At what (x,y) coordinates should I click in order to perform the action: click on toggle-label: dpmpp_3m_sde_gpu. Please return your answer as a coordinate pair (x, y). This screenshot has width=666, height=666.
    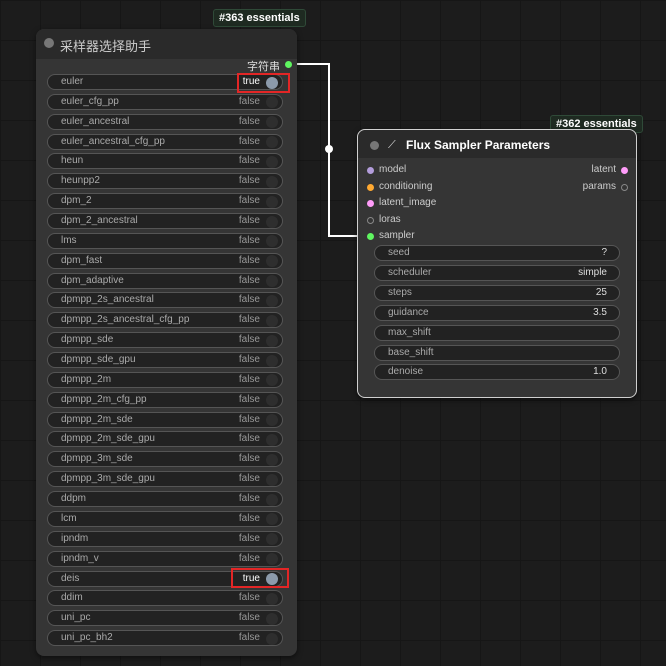
    Looking at the image, I should click on (108, 479).